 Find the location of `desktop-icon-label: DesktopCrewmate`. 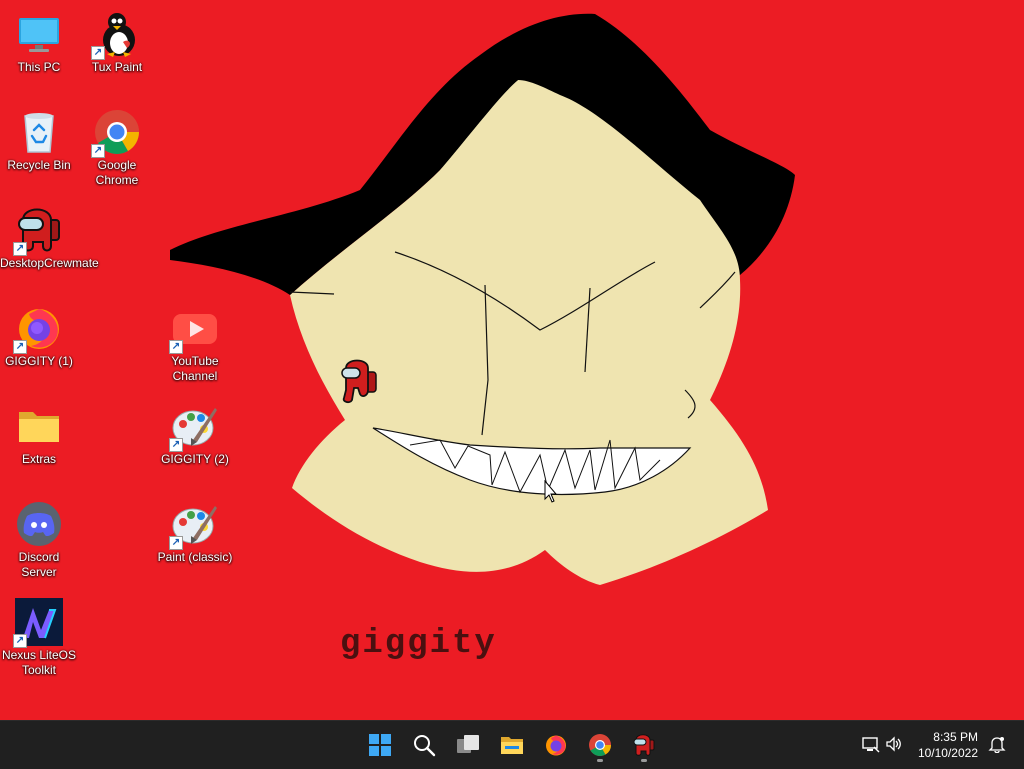

desktop-icon-label: DesktopCrewmate is located at coordinates (49, 263).